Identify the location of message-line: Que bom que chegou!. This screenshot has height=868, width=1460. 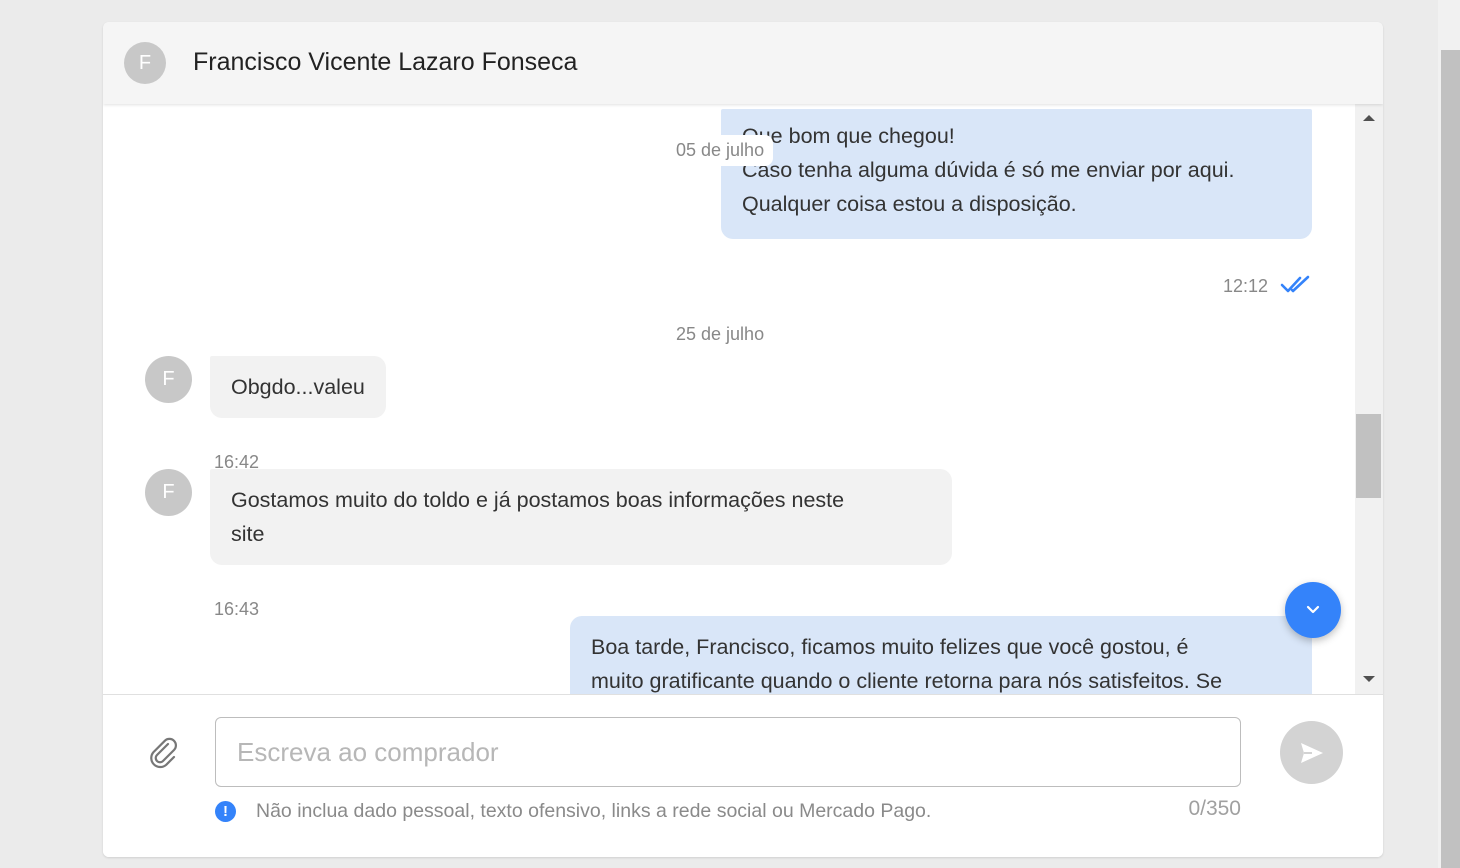
(848, 136).